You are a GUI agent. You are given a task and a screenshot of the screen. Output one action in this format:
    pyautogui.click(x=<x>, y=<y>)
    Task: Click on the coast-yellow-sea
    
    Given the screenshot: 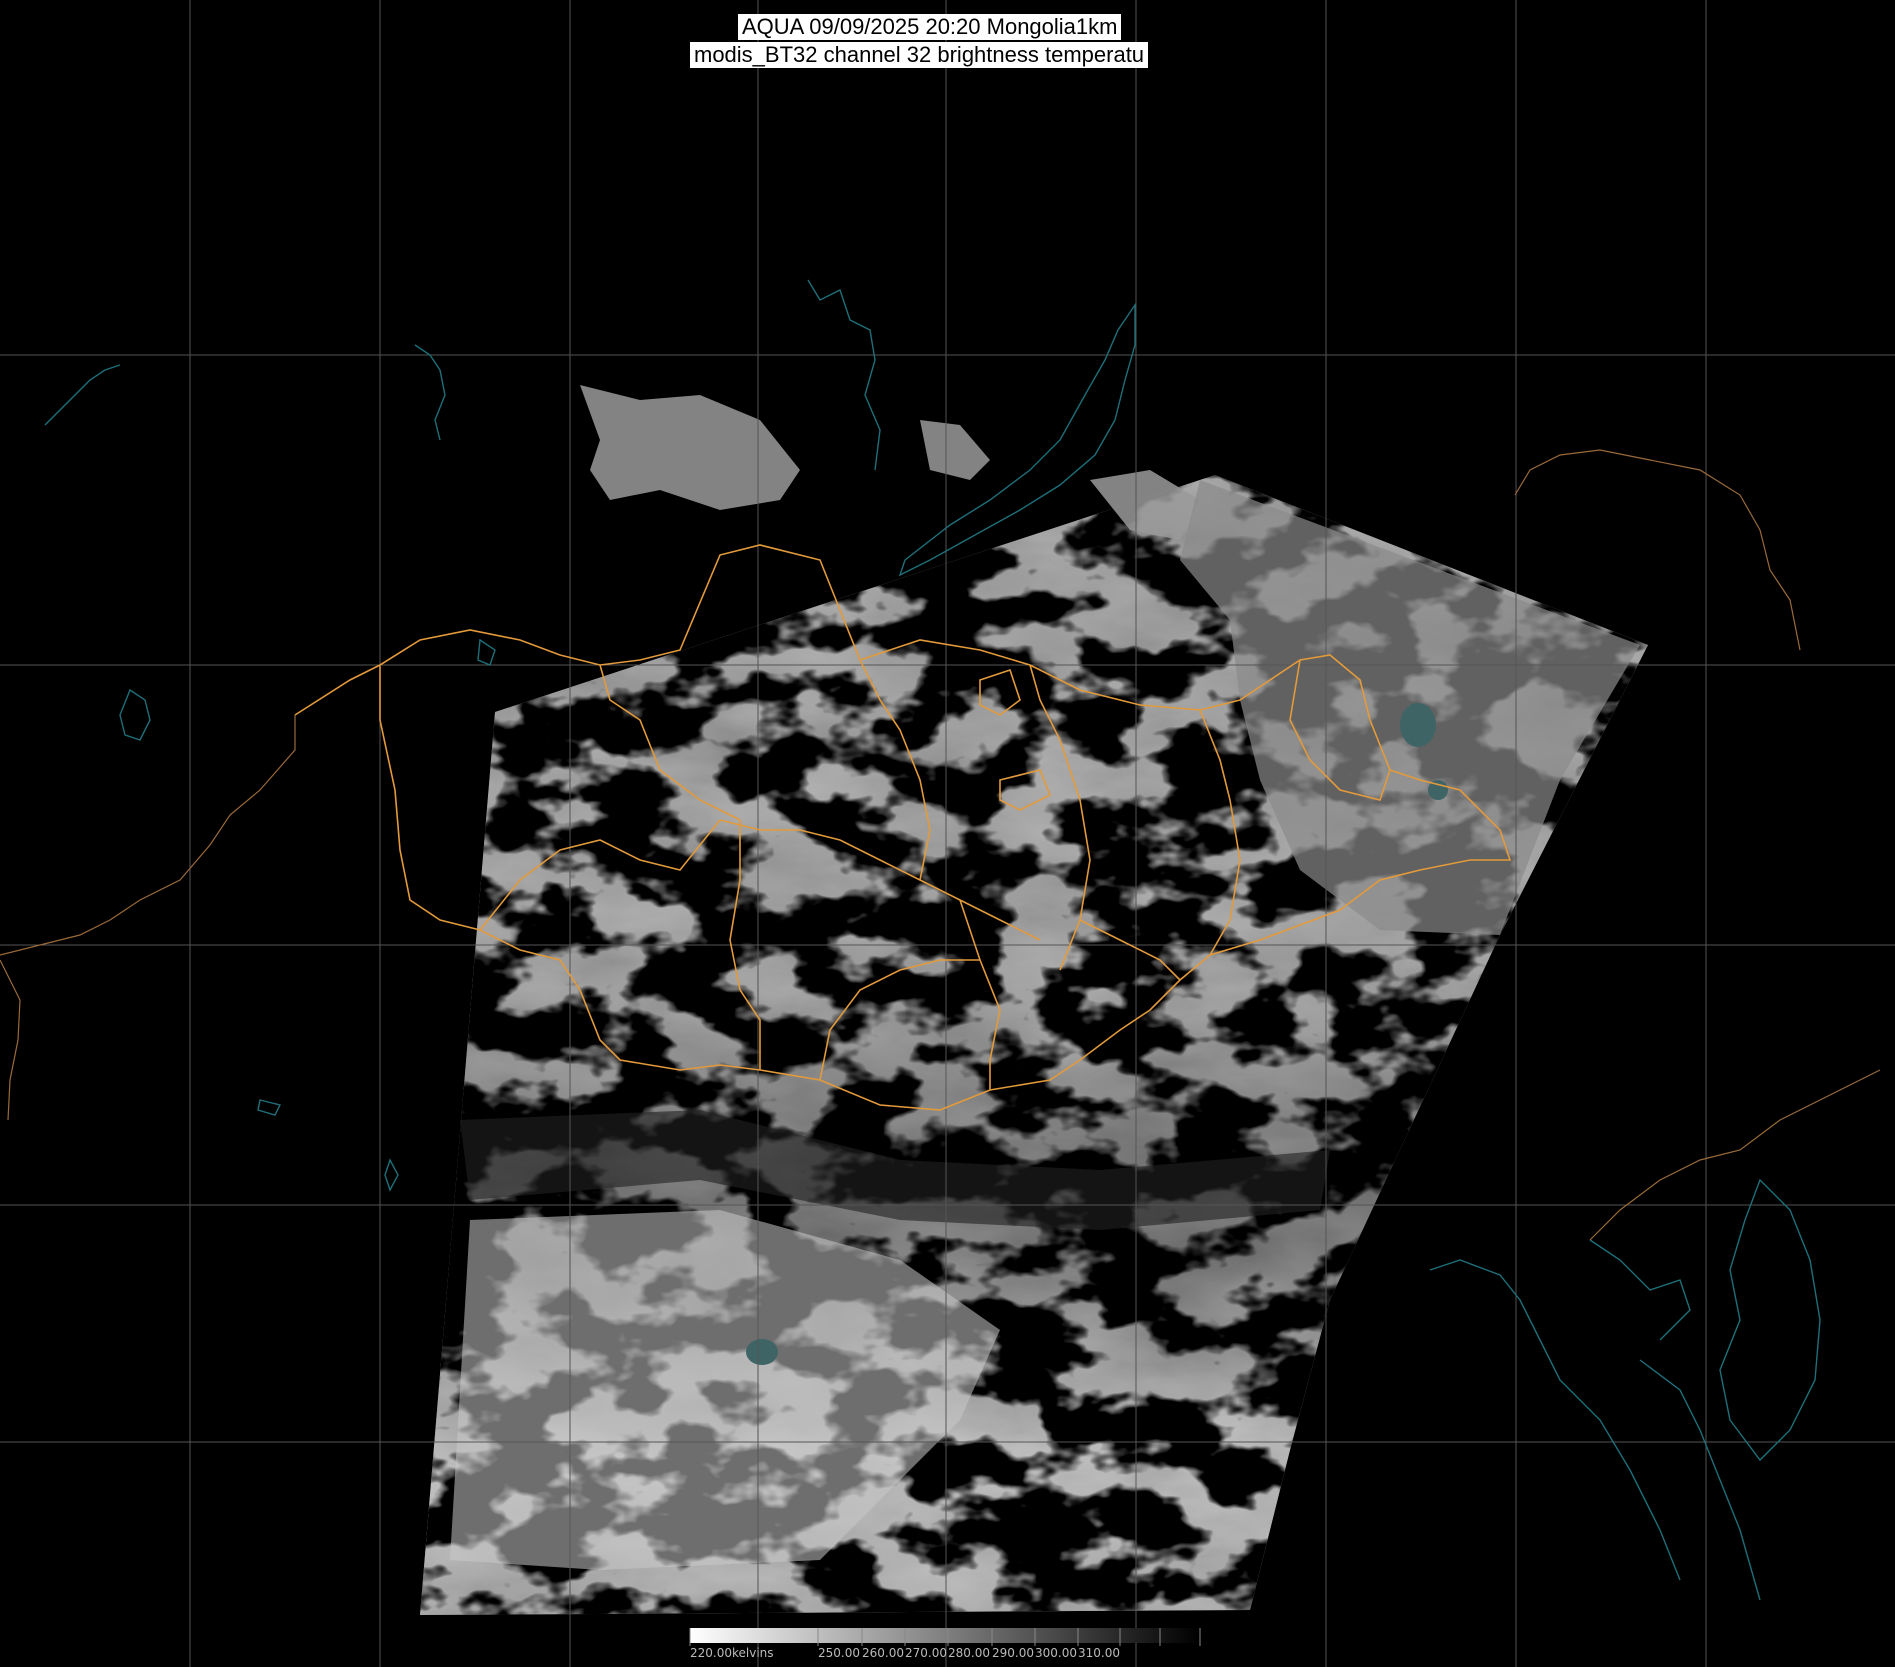 What is the action you would take?
    pyautogui.click(x=1700, y=1480)
    